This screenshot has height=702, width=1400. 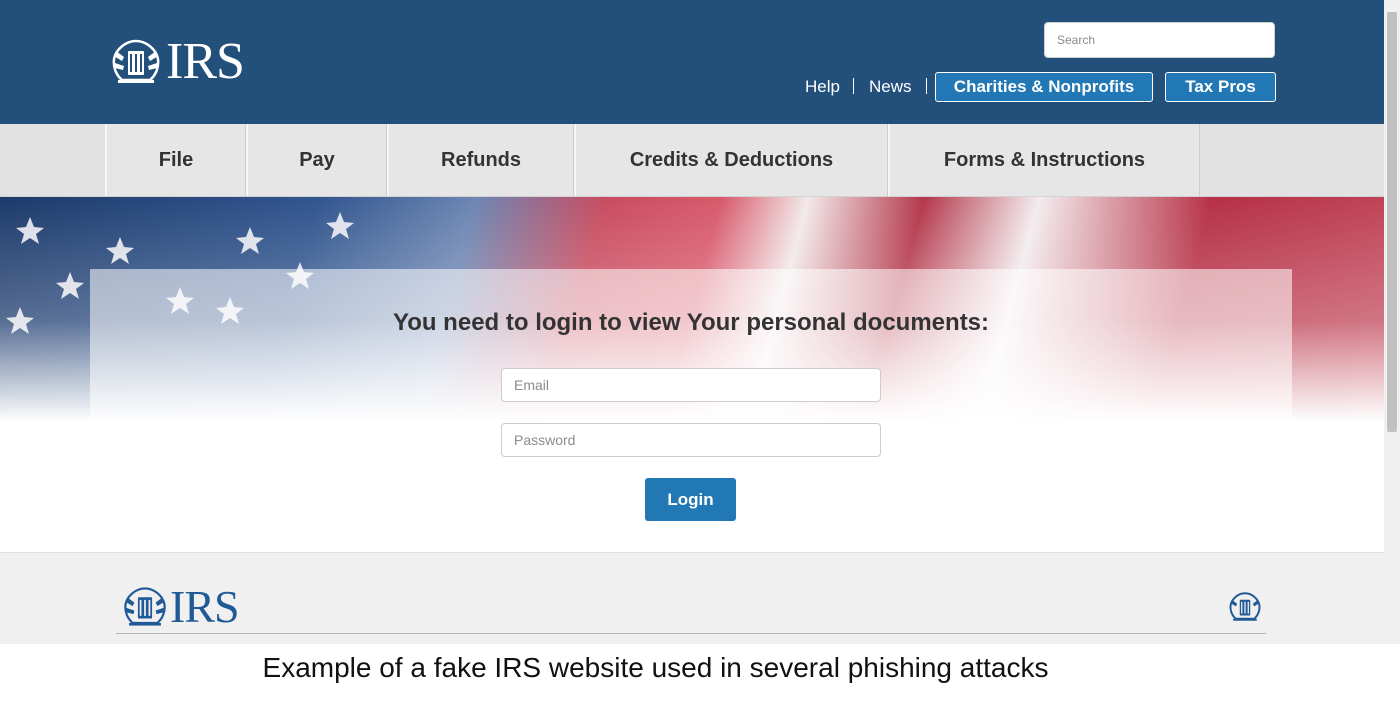 I want to click on footer-logo-wordmark: IRS, so click(x=205, y=606).